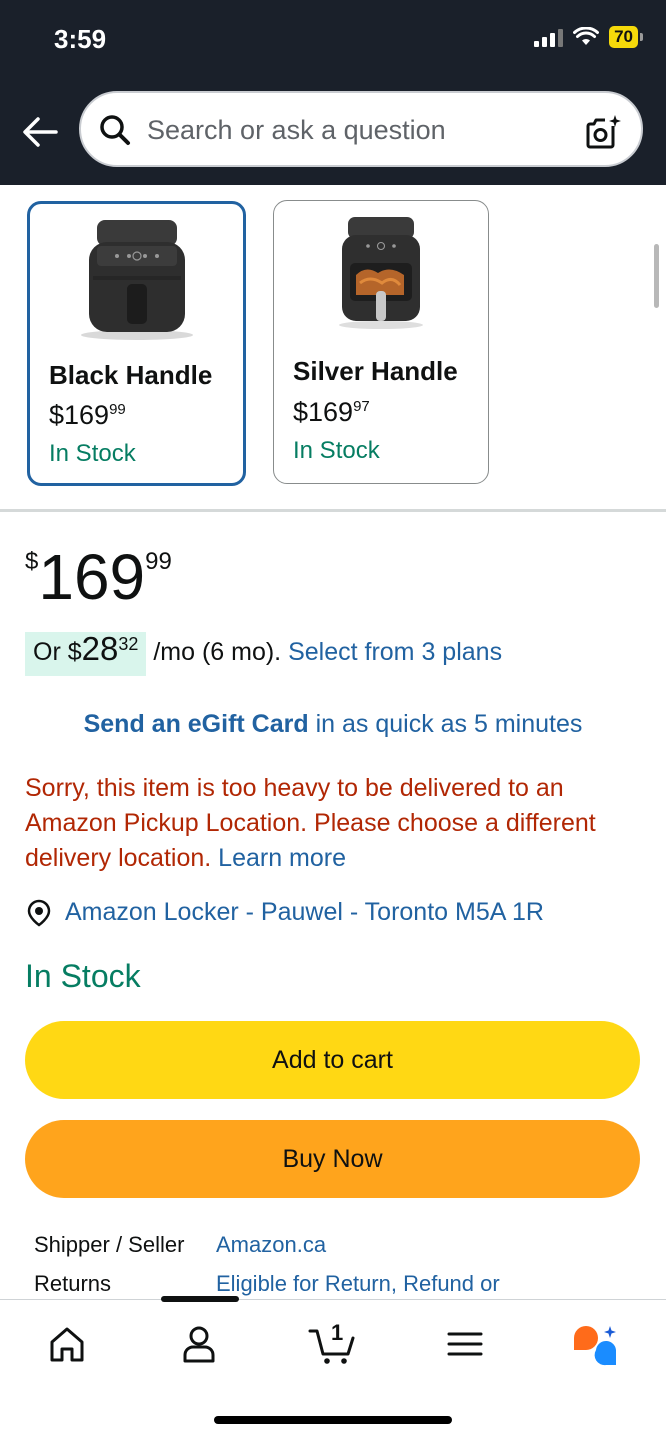 The image size is (666, 1440). Describe the element at coordinates (549, 37) in the screenshot. I see `signal-icon` at that location.